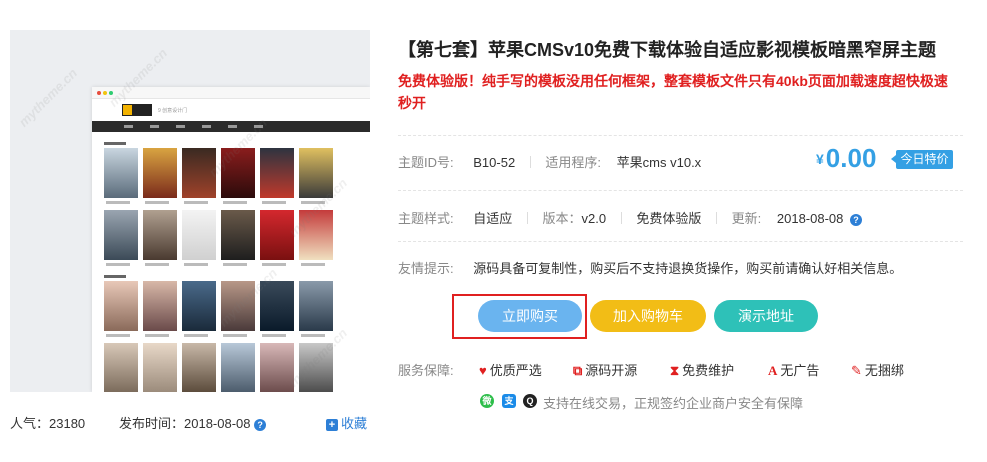  I want to click on wechat-icon: 微, so click(487, 401).